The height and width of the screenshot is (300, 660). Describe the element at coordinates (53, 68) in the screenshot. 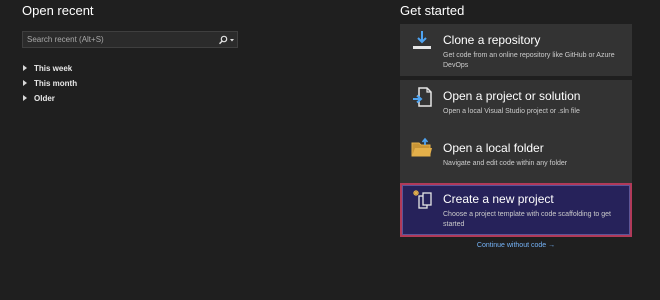

I see `recent-group-label: This week` at that location.